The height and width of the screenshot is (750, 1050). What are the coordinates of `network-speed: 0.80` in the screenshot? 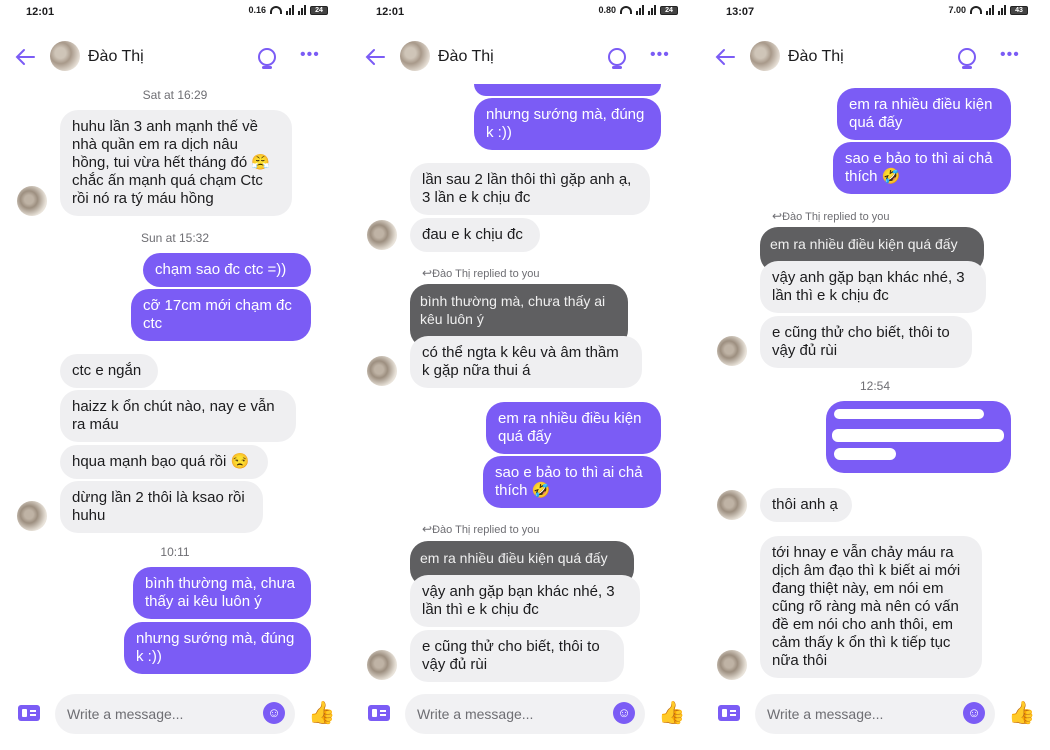 It's located at (607, 10).